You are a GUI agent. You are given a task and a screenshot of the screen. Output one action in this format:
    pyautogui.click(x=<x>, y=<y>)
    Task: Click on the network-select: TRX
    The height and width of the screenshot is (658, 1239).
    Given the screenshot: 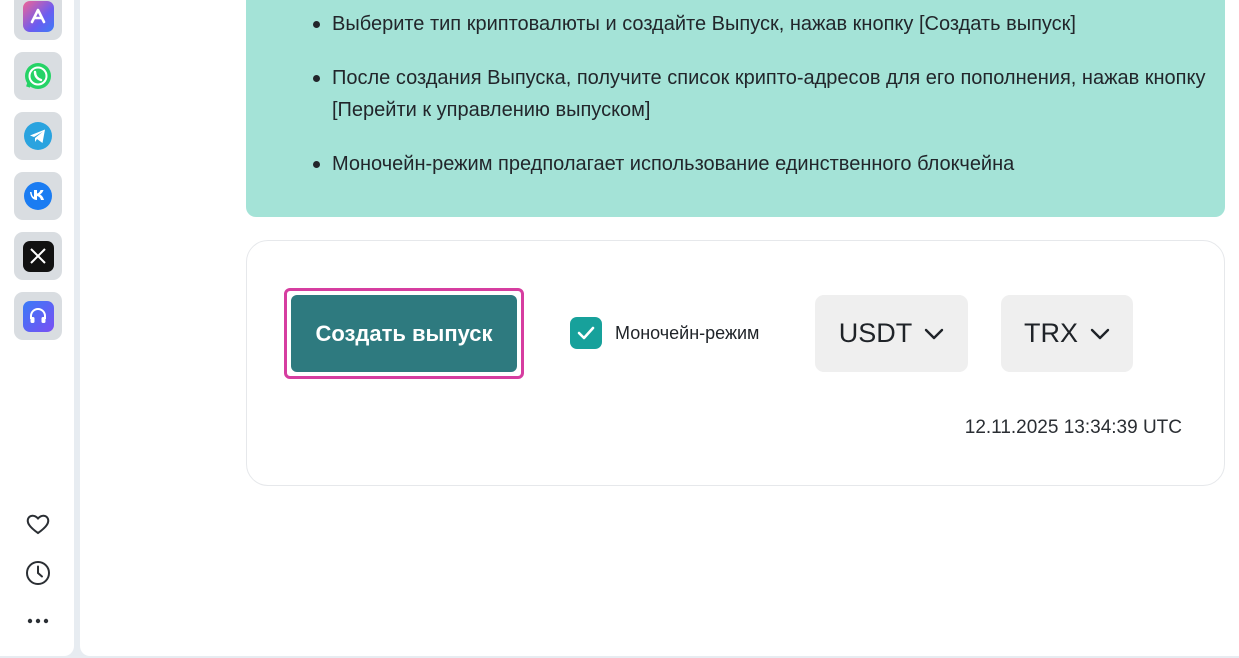 What is the action you would take?
    pyautogui.click(x=1067, y=333)
    